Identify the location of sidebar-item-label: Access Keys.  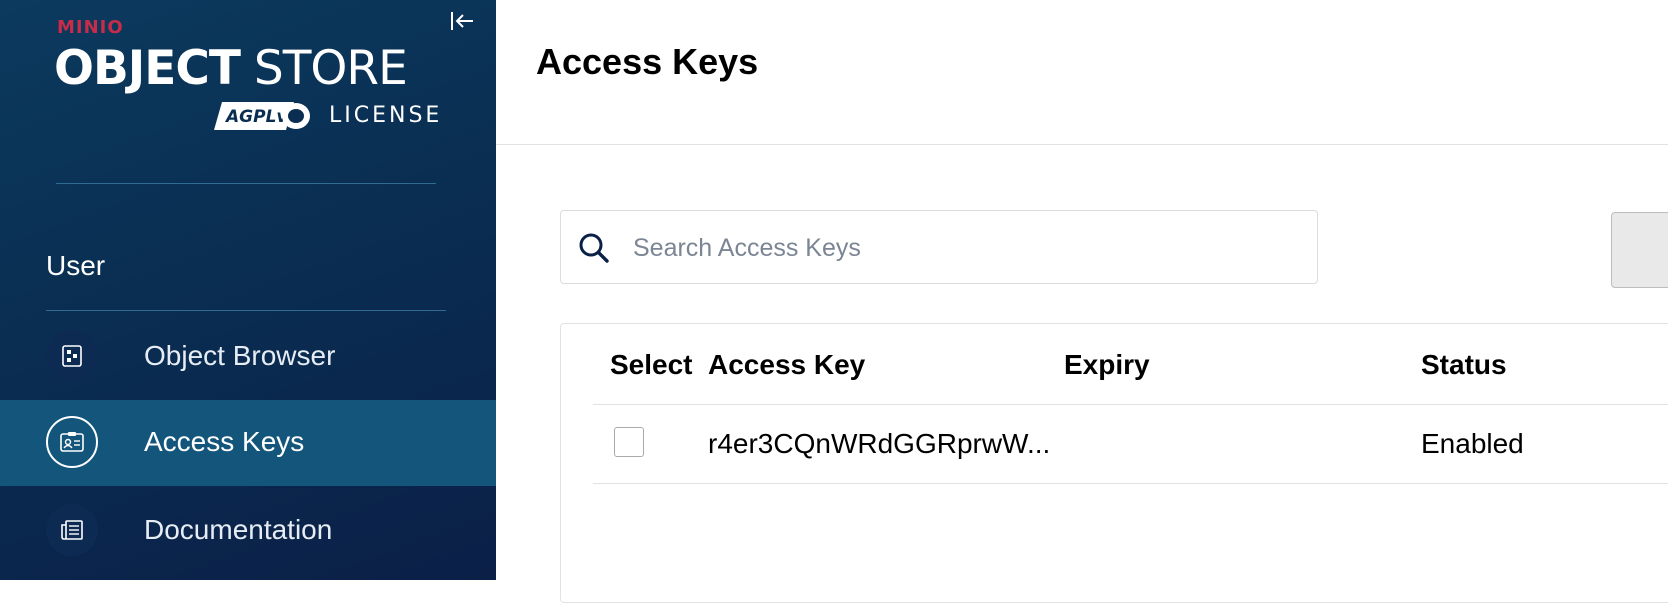
(224, 441).